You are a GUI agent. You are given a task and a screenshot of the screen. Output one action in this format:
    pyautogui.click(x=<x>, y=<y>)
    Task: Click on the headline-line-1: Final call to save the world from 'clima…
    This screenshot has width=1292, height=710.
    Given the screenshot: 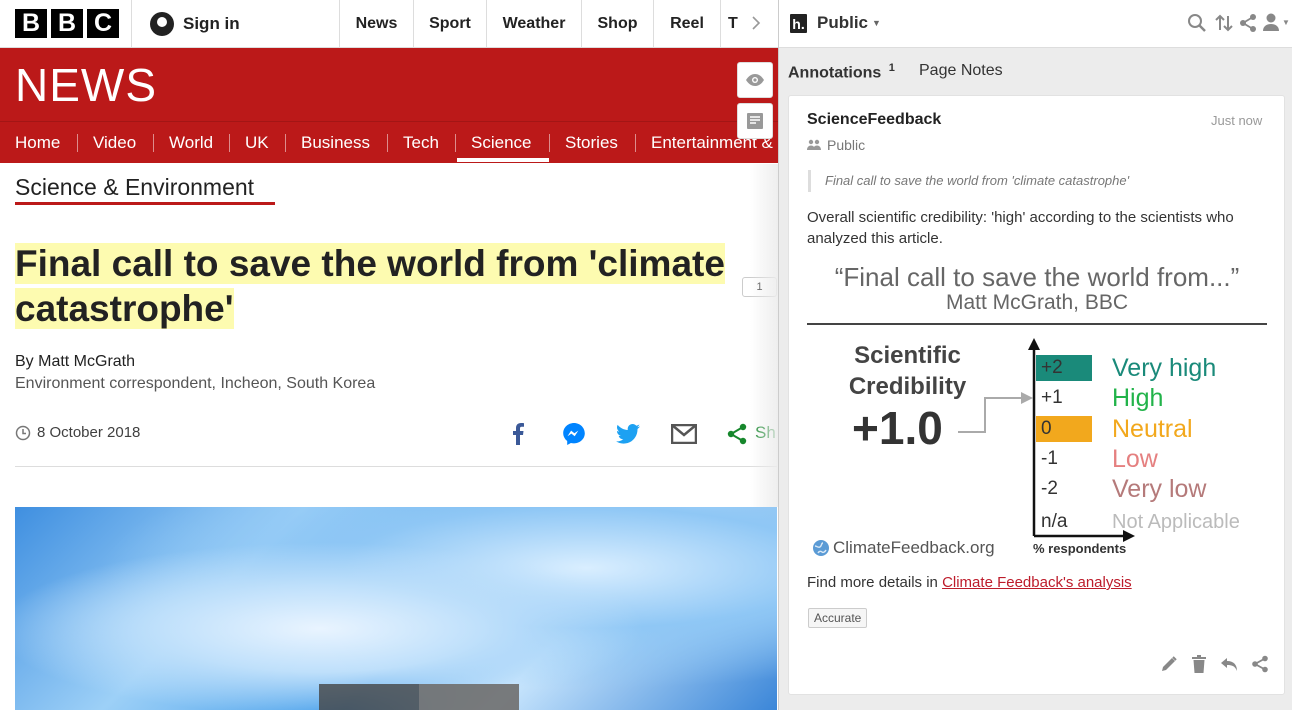 What is the action you would take?
    pyautogui.click(x=370, y=263)
    